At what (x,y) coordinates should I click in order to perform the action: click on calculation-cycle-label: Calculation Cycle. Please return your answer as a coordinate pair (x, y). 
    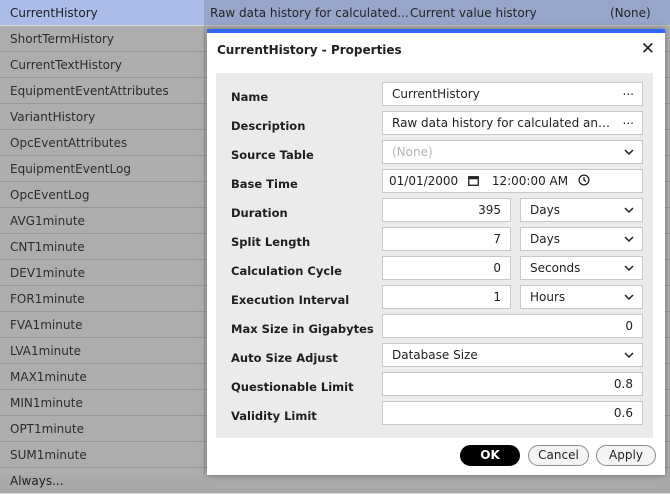
    Looking at the image, I should click on (286, 271).